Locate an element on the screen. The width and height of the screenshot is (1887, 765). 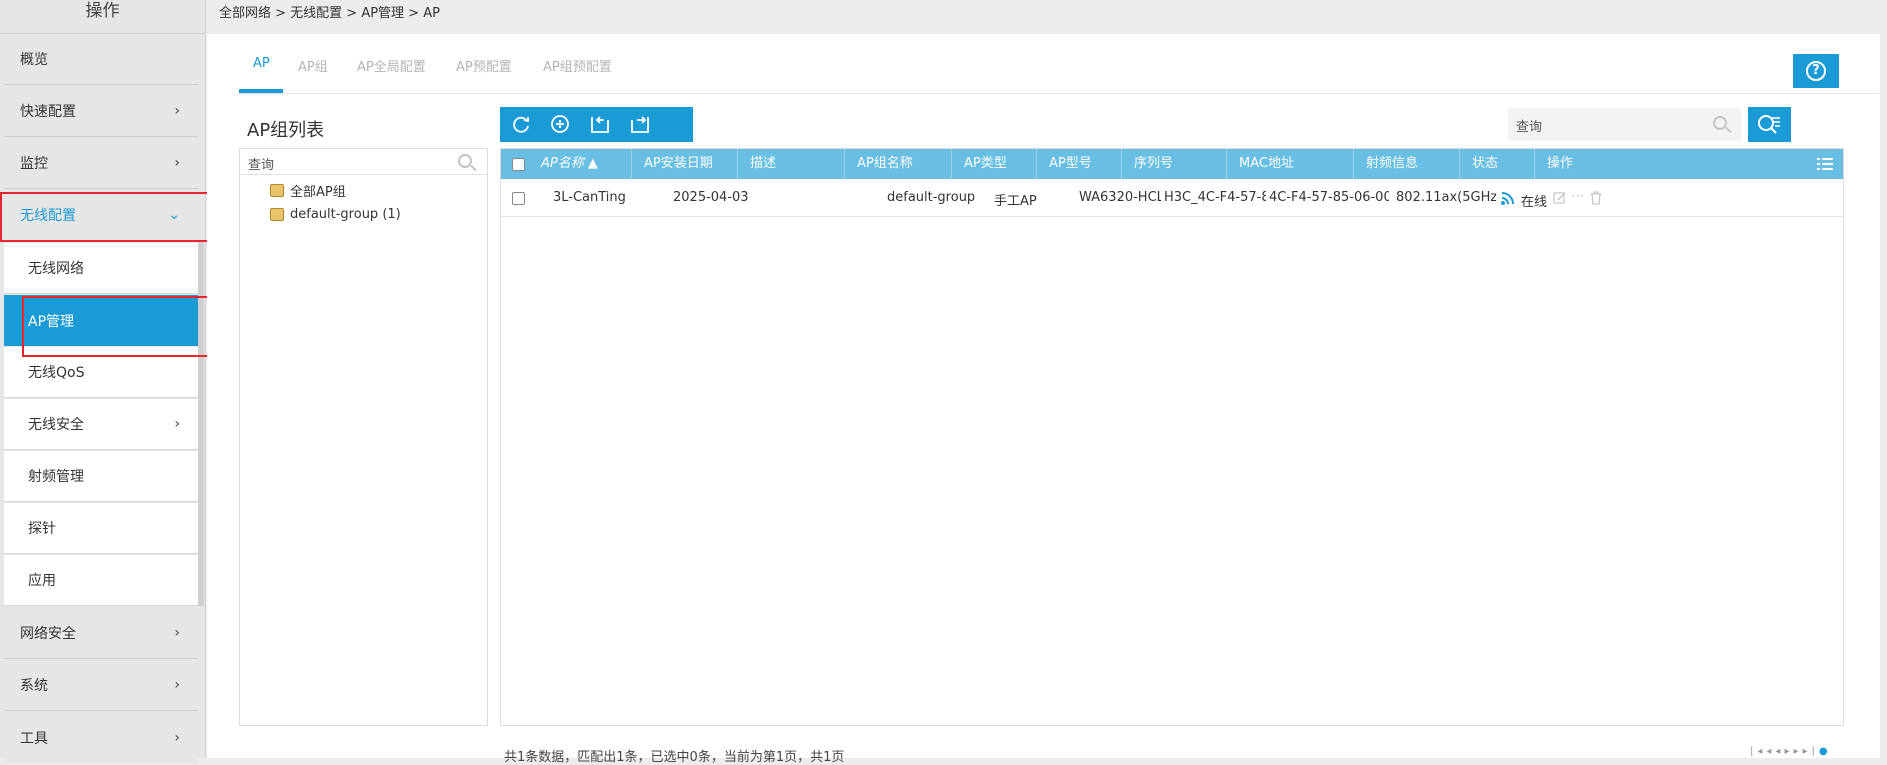
sidebar-subitem-probe: 探针 is located at coordinates (101, 528).